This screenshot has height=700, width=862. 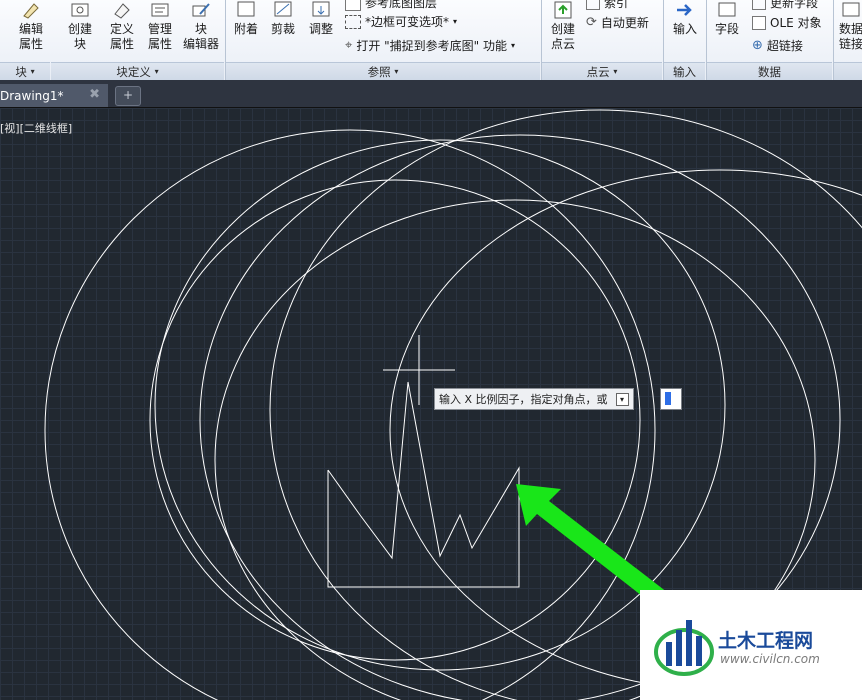 I want to click on ole-object-button: OLE 对象, so click(x=787, y=22).